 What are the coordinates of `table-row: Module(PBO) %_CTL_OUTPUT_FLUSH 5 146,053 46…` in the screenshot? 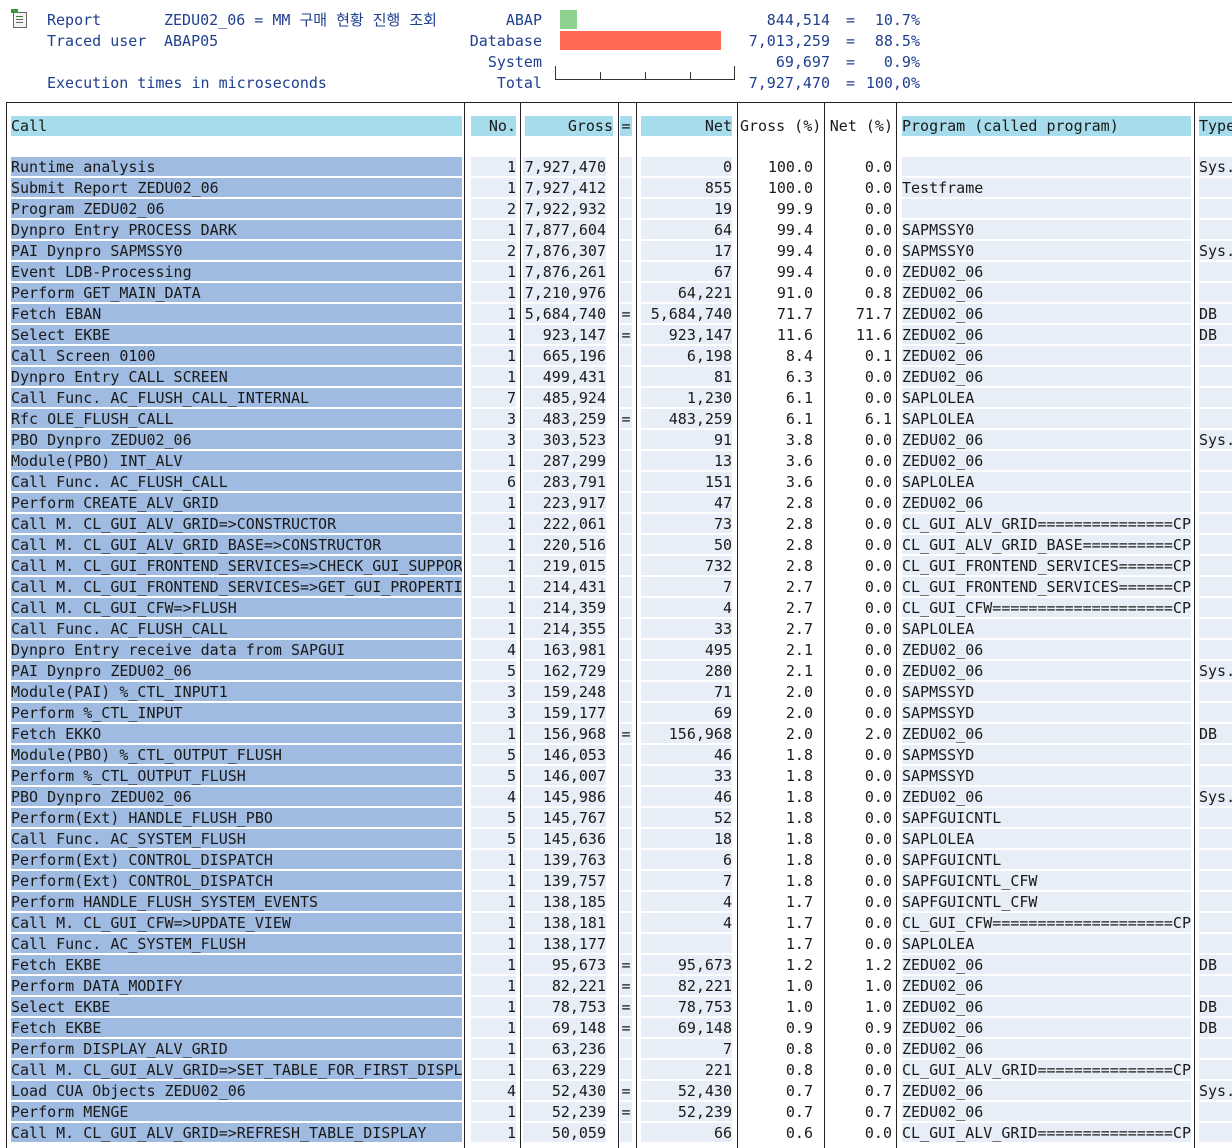 It's located at (619, 755).